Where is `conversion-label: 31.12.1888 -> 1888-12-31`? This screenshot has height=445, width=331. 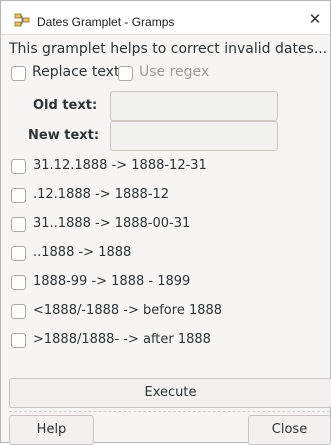
conversion-label: 31.12.1888 -> 1888-12-31 is located at coordinates (120, 165).